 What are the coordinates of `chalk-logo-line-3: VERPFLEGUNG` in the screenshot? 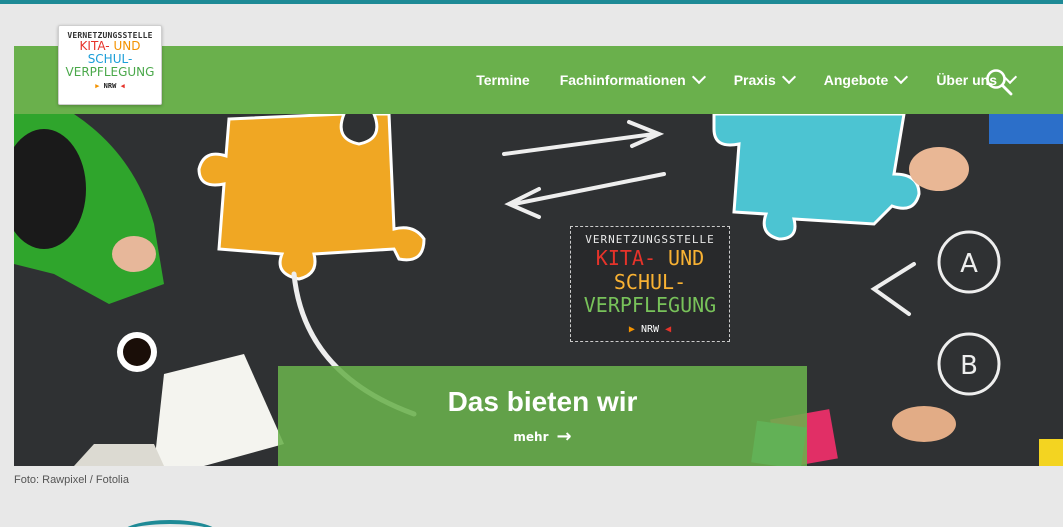 It's located at (650, 305).